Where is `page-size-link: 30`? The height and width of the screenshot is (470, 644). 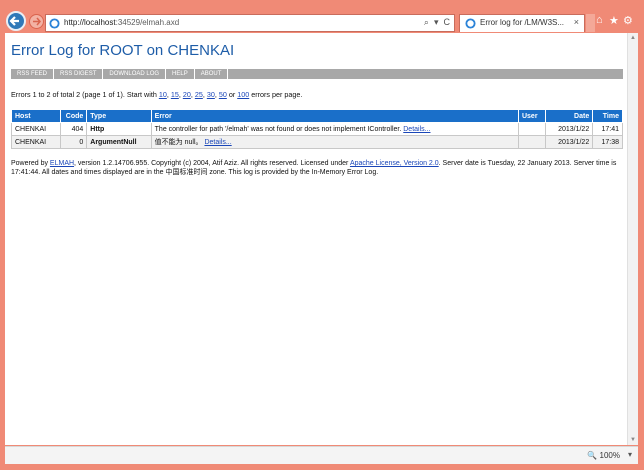 page-size-link: 30 is located at coordinates (211, 94).